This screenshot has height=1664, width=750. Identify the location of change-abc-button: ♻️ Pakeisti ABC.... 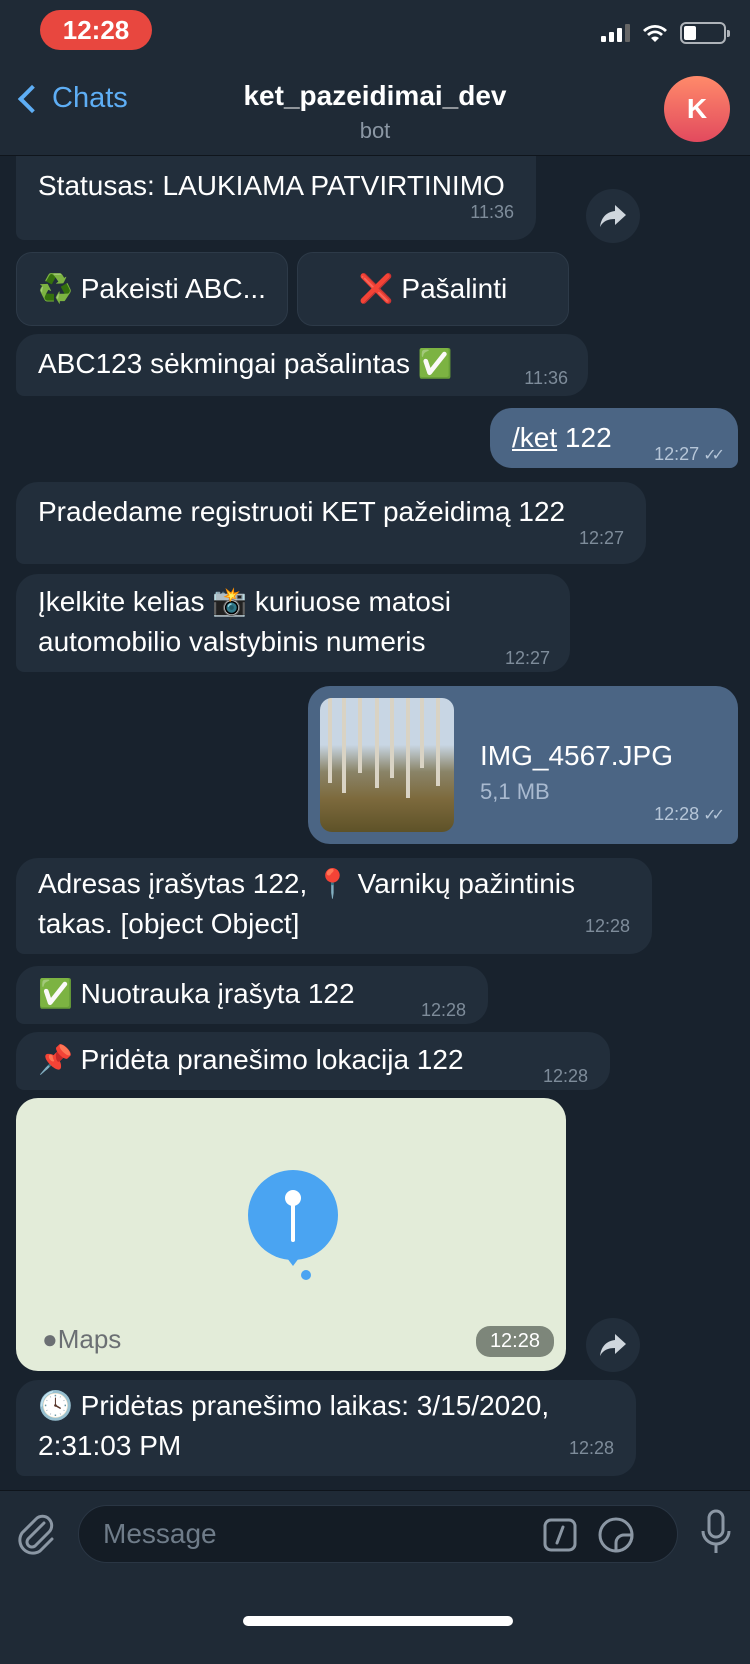
(152, 289).